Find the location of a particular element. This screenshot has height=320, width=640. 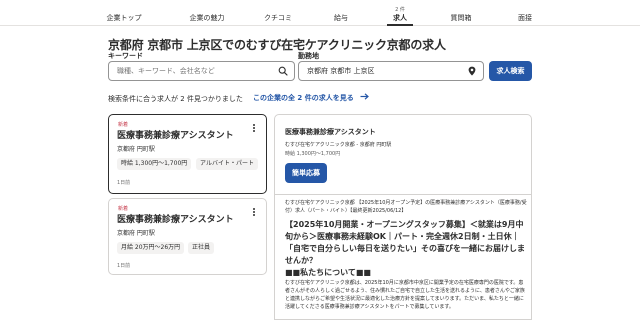

location-label: 勤務地 is located at coordinates (308, 56).